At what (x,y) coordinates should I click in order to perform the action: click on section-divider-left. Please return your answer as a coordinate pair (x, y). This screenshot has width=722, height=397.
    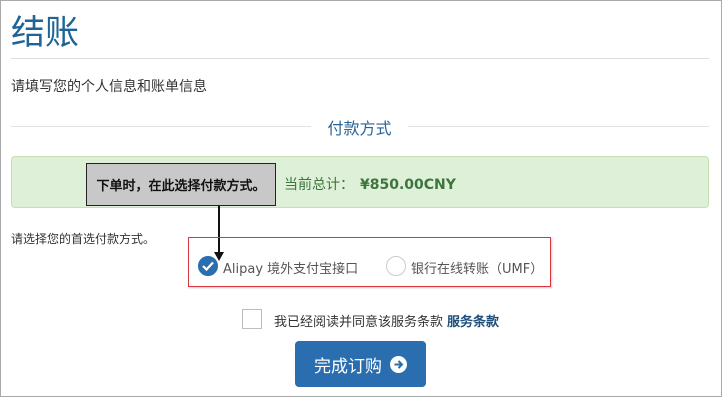
    Looking at the image, I should click on (161, 126).